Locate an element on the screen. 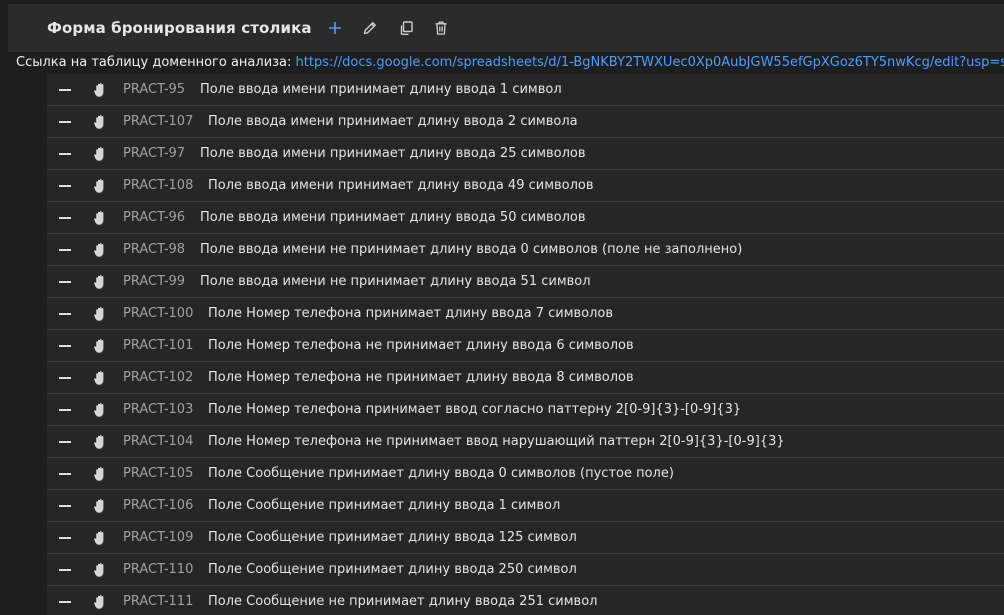 The height and width of the screenshot is (615, 1004). copy-icon is located at coordinates (406, 28).